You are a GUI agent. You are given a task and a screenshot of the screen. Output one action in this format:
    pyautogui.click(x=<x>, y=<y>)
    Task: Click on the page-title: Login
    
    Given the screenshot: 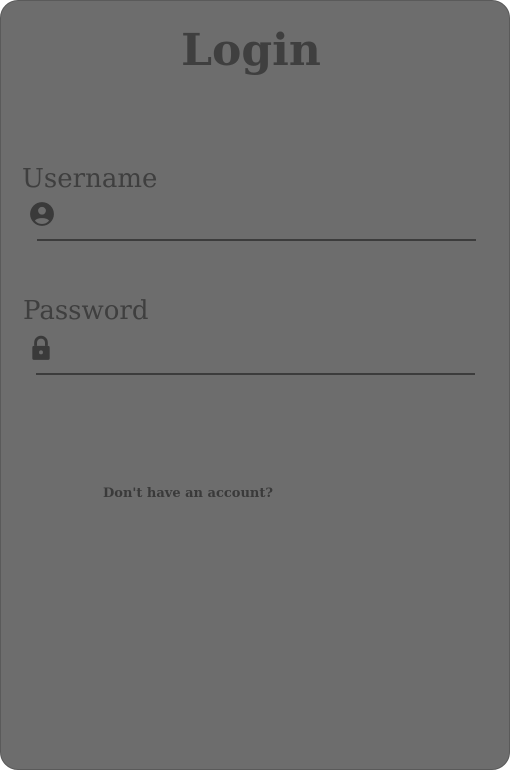 What is the action you would take?
    pyautogui.click(x=251, y=50)
    